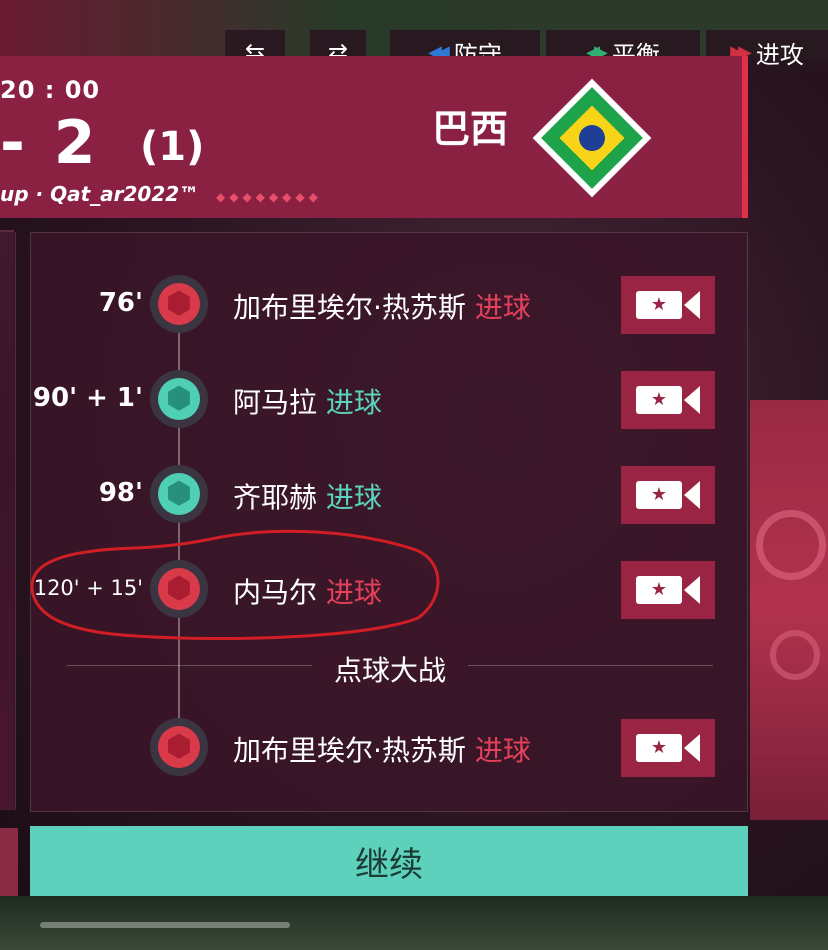  I want to click on brazil-flag-icon, so click(592, 138).